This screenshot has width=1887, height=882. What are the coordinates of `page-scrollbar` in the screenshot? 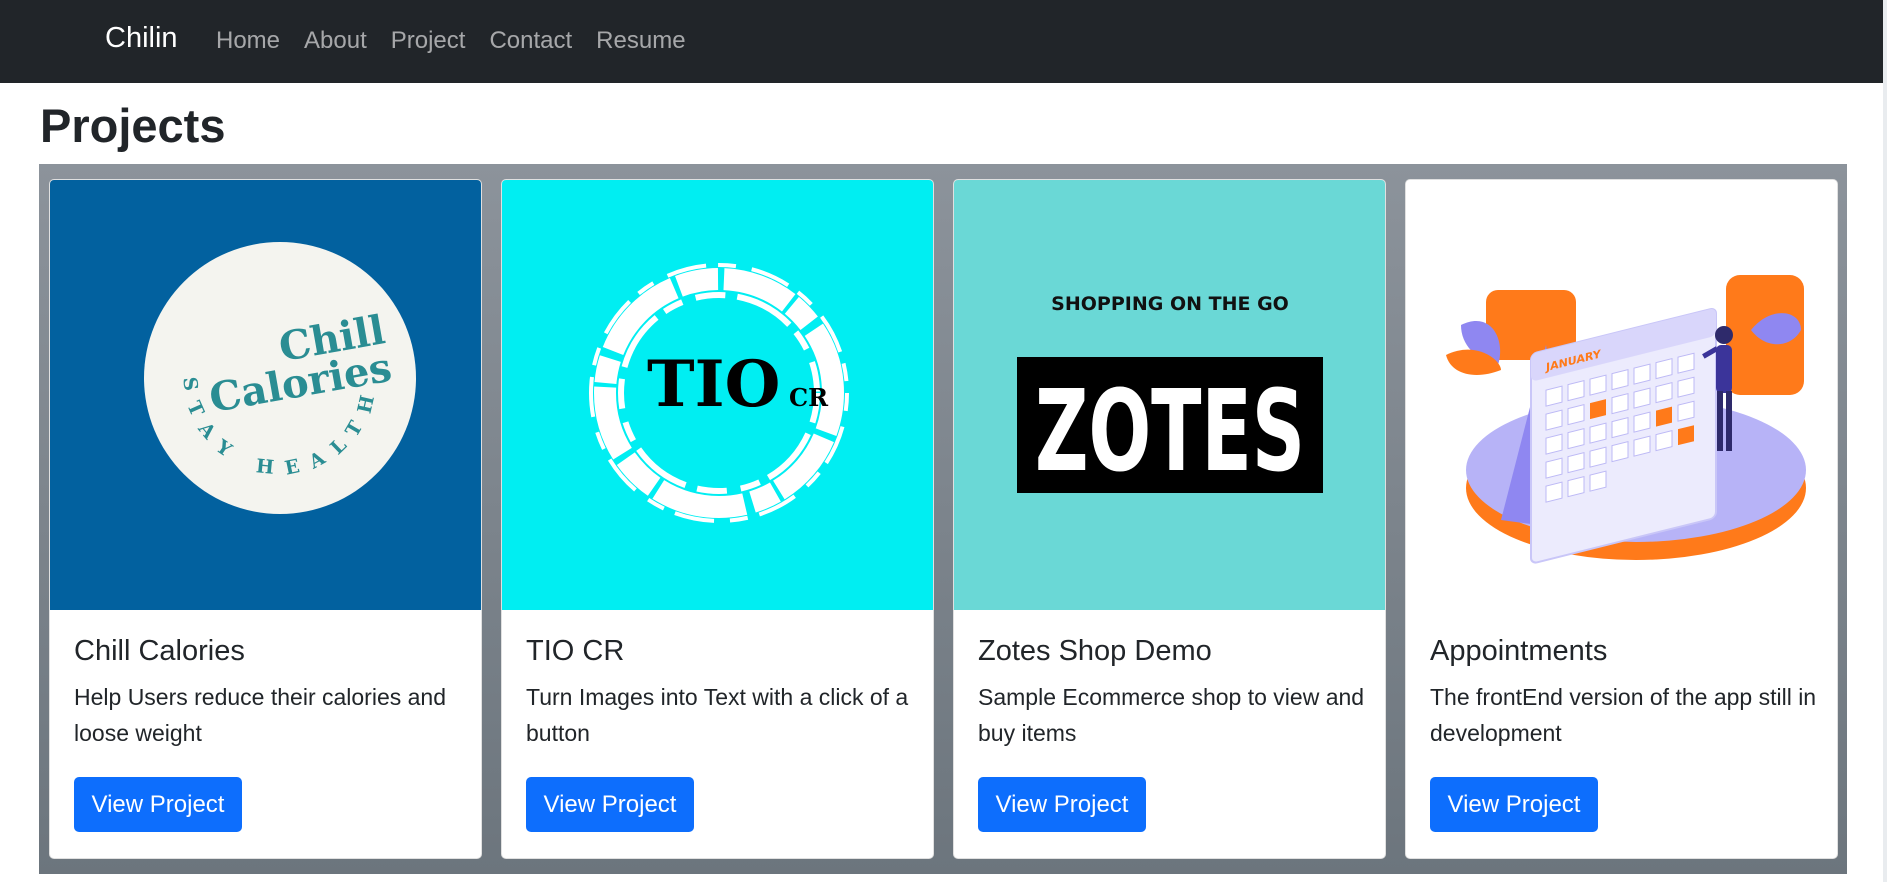 It's located at (1885, 441).